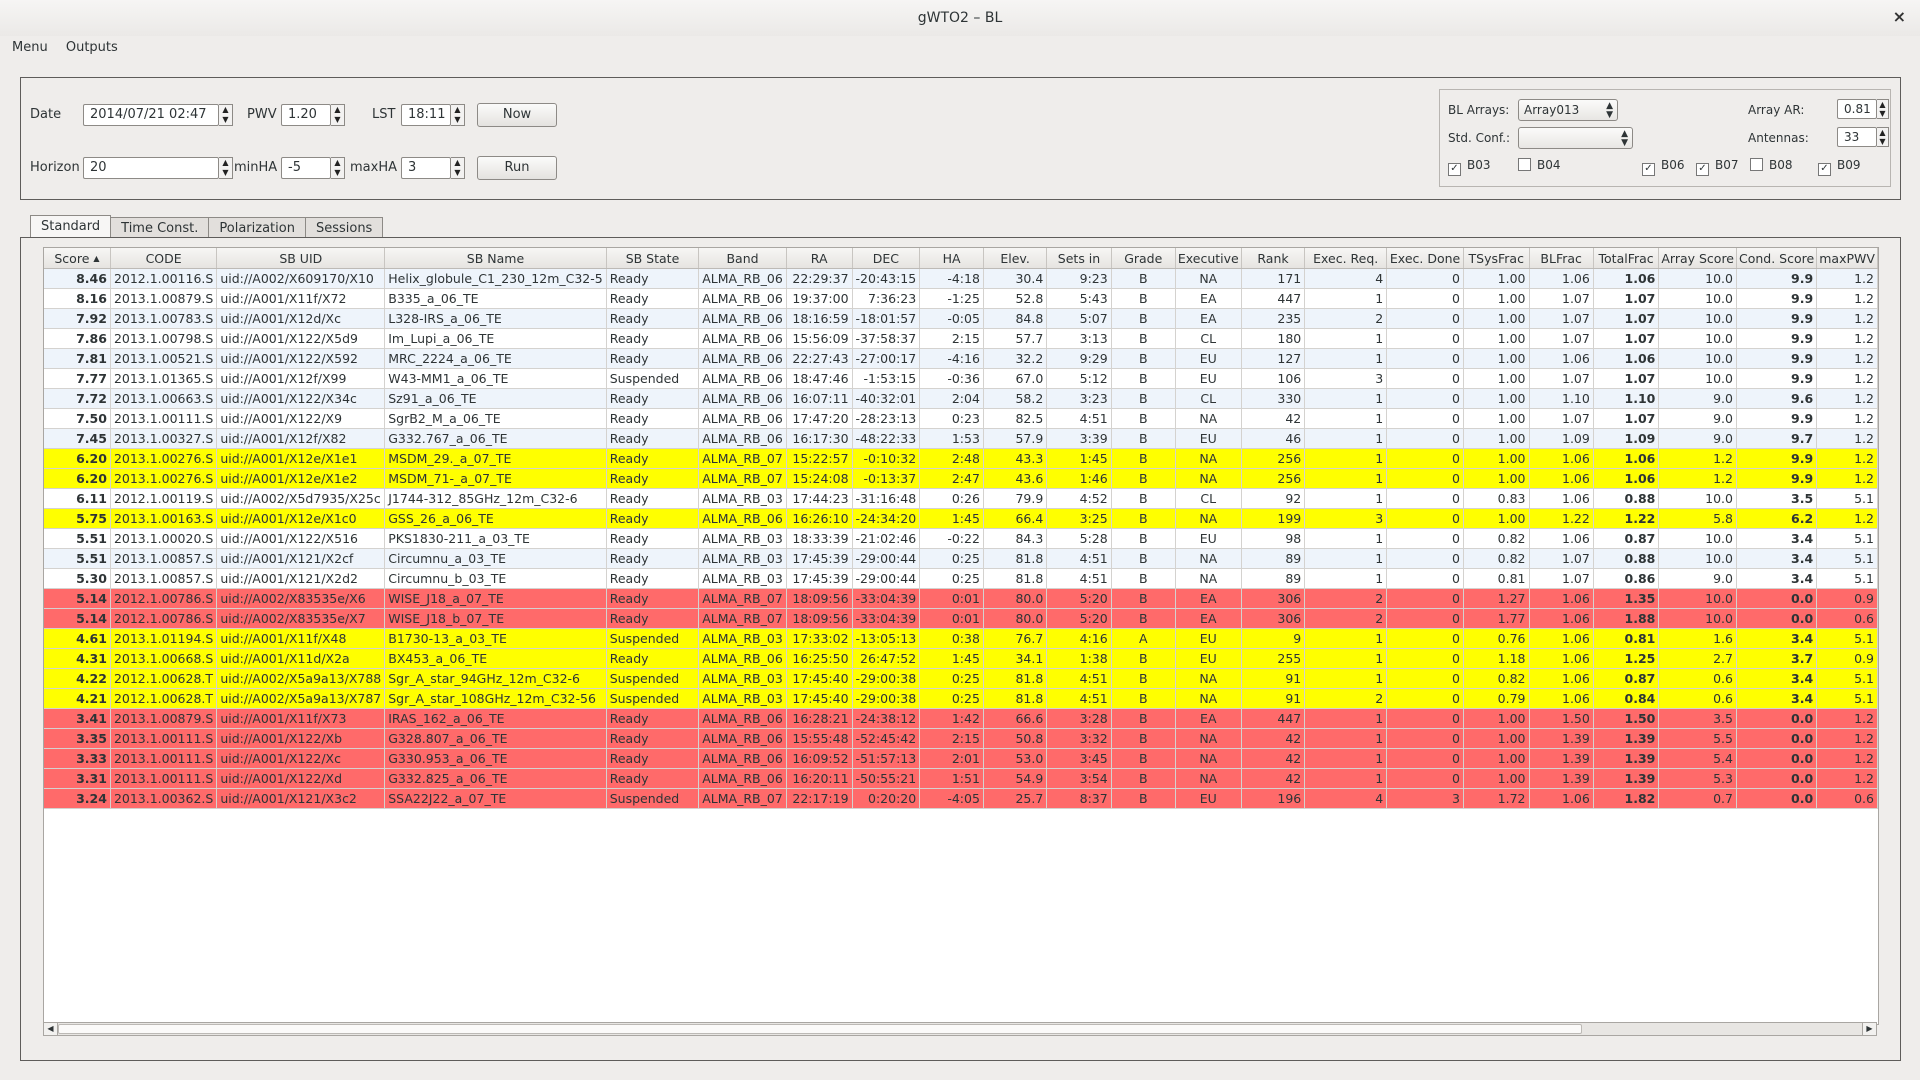 This screenshot has width=1920, height=1080. I want to click on column-header: Score ▲, so click(77, 258).